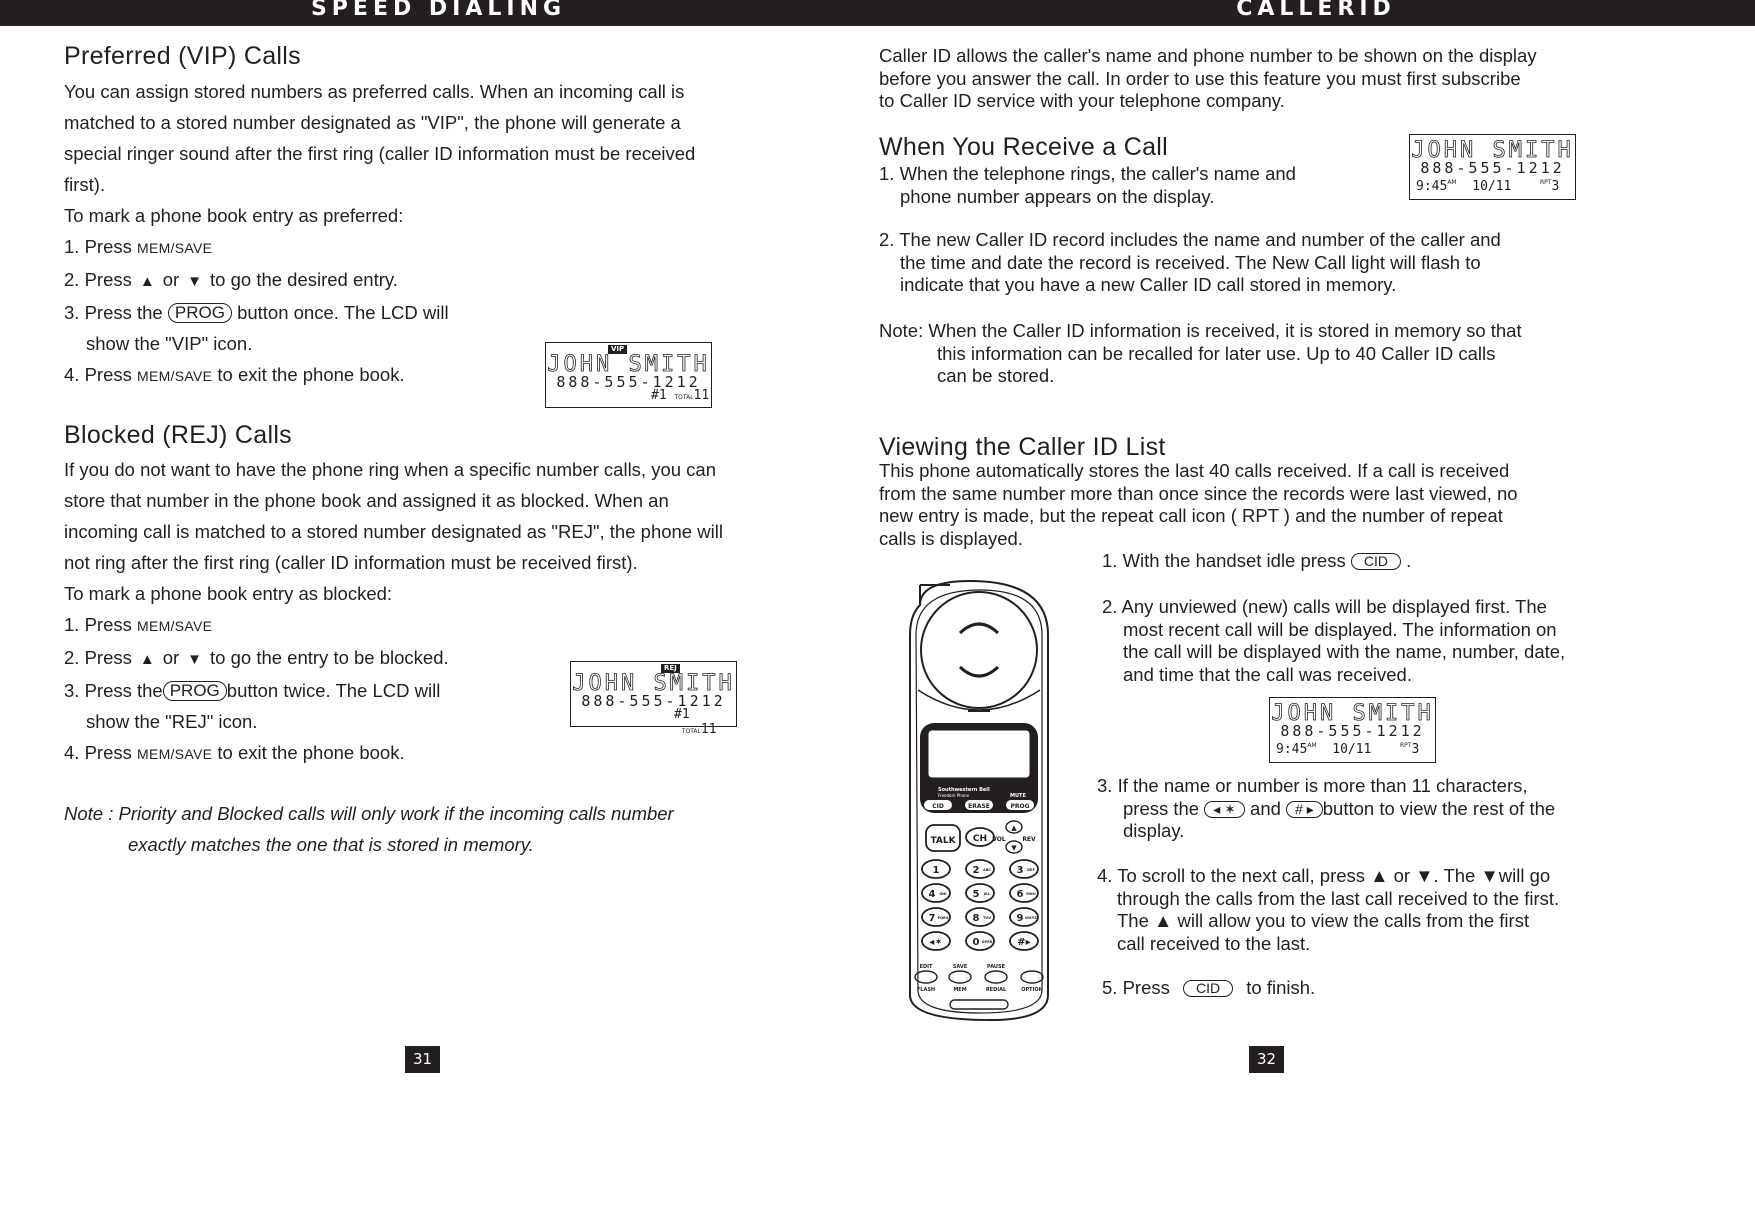  Describe the element at coordinates (980, 839) in the screenshot. I see `ch-label: CH` at that location.